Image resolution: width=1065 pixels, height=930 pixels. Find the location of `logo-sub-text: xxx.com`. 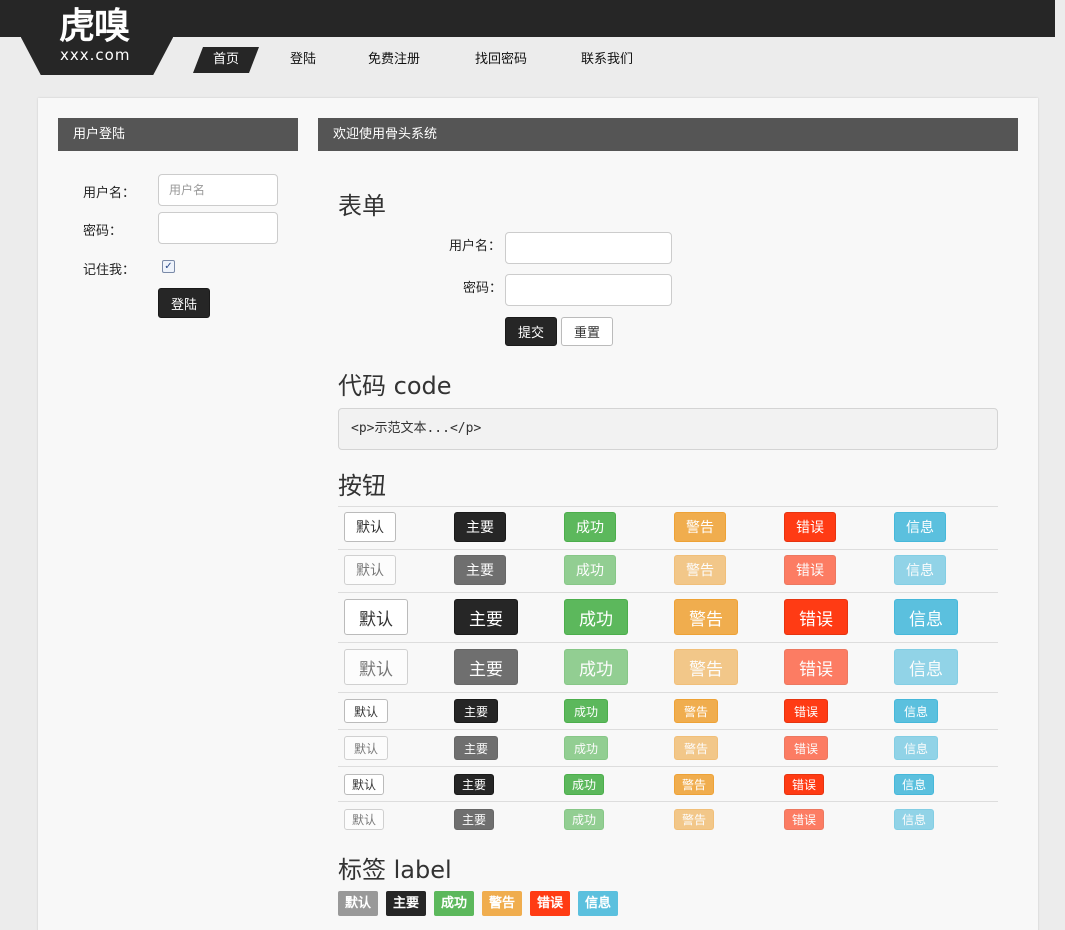

logo-sub-text: xxx.com is located at coordinates (95, 55).